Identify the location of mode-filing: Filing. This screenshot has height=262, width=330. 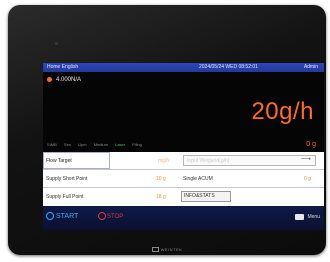
(137, 144).